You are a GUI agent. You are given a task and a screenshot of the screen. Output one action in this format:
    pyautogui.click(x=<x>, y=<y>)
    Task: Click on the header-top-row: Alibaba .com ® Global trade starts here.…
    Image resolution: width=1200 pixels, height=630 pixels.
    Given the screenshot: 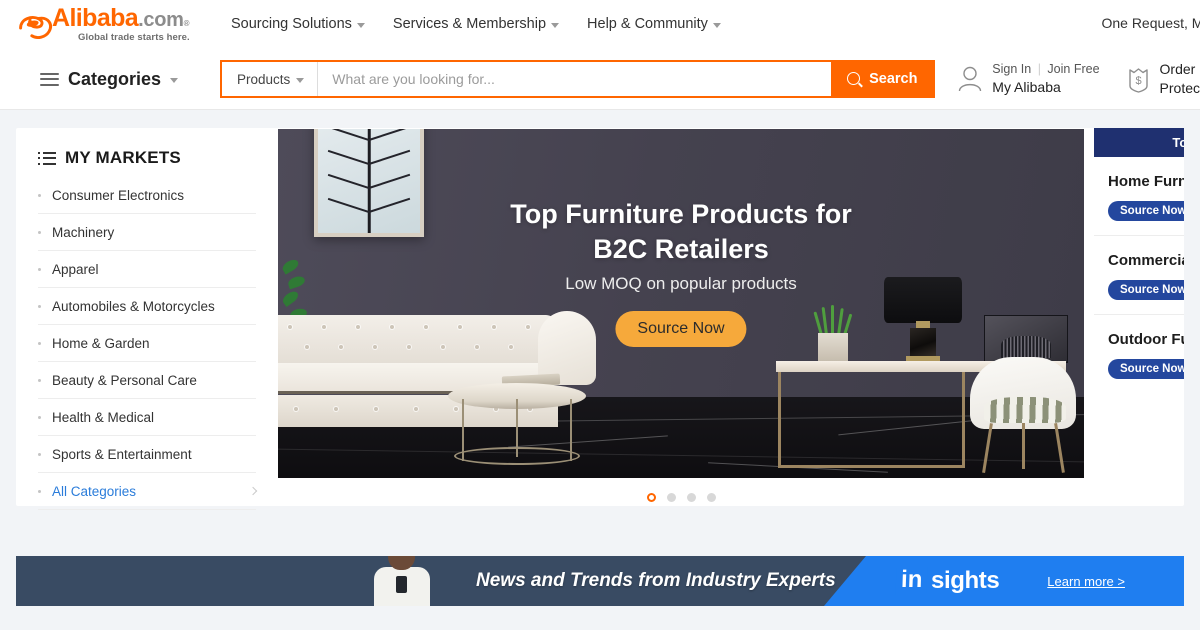 What is the action you would take?
    pyautogui.click(x=600, y=24)
    